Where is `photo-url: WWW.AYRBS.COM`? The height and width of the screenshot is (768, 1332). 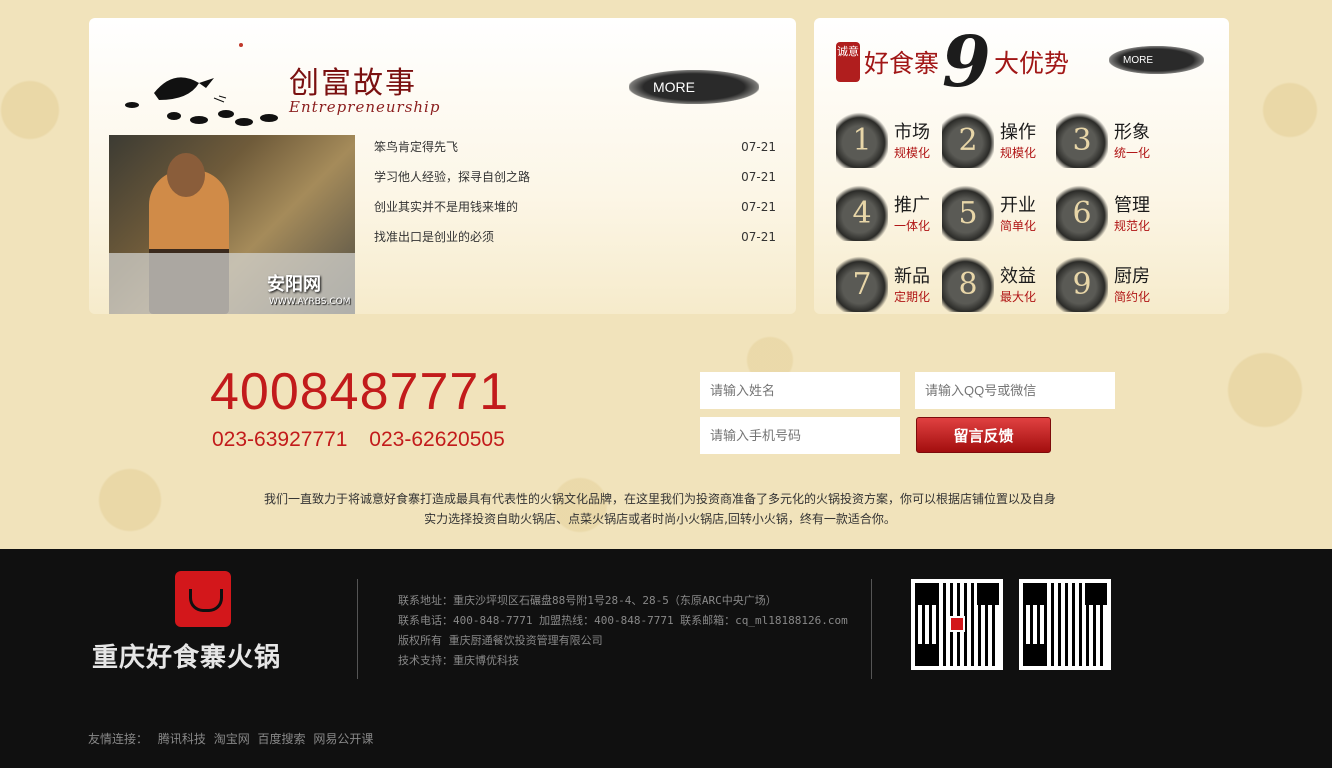 photo-url: WWW.AYRBS.COM is located at coordinates (310, 302).